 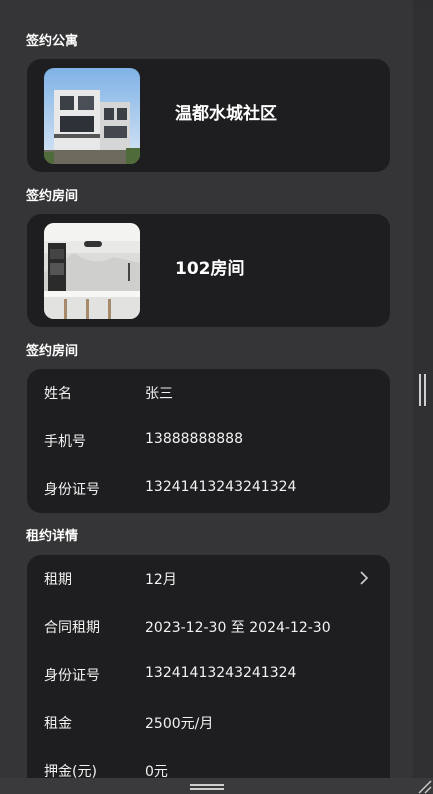 What do you see at coordinates (194, 439) in the screenshot?
I see `row-value: 13888888888` at bounding box center [194, 439].